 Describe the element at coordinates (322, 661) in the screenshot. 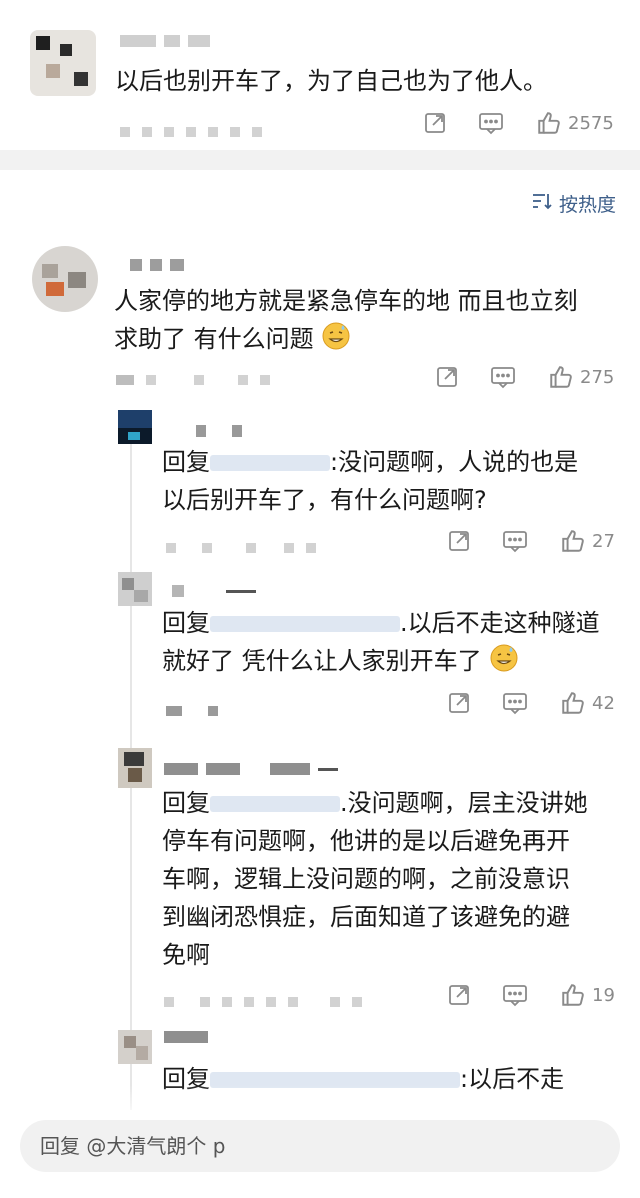

I see `reply-line-text: 就好了 凭什么让人家别开车了` at that location.